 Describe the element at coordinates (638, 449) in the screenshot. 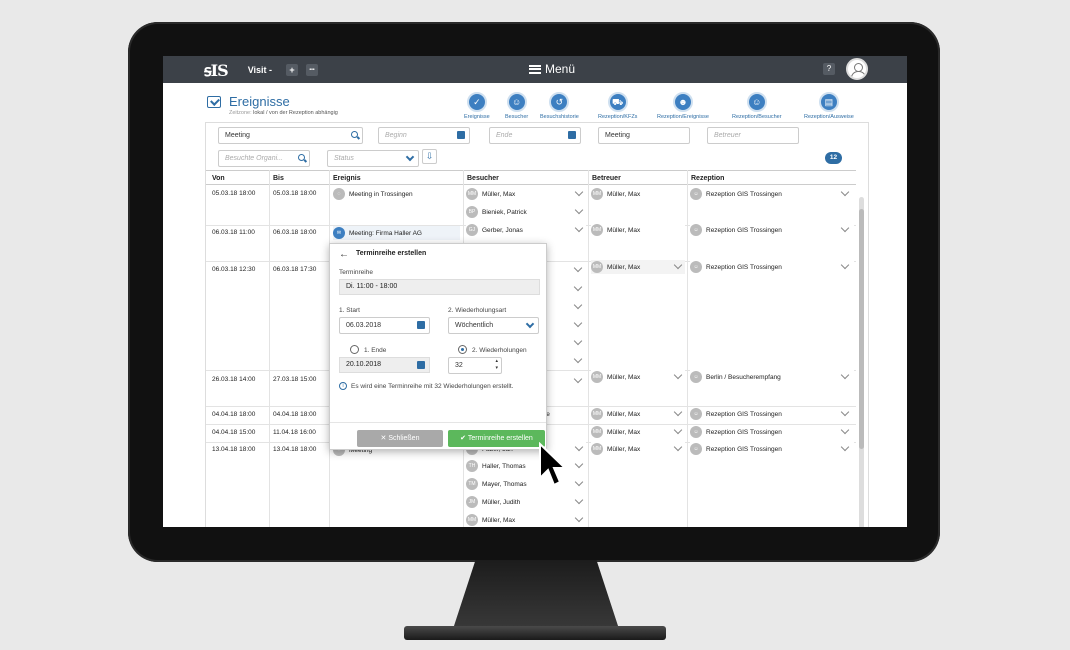

I see `row7-host: MM Müller, Max` at that location.